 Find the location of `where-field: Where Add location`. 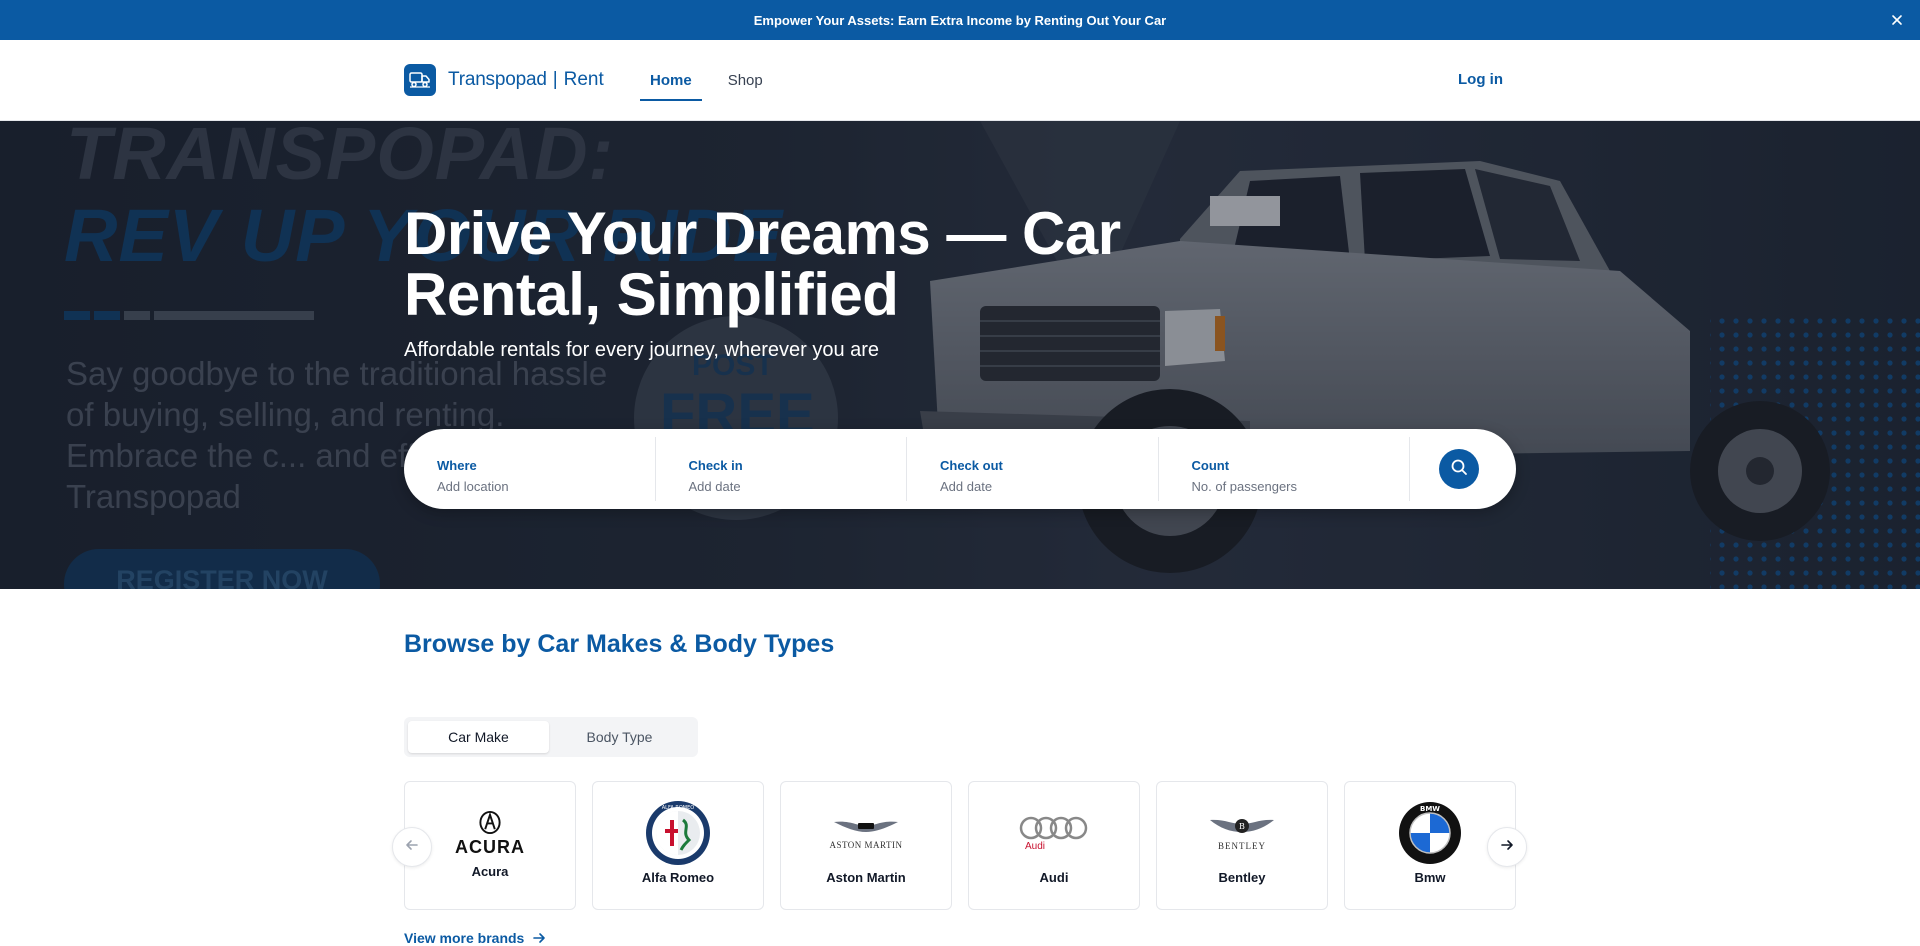

where-field: Where Add location is located at coordinates (530, 469).